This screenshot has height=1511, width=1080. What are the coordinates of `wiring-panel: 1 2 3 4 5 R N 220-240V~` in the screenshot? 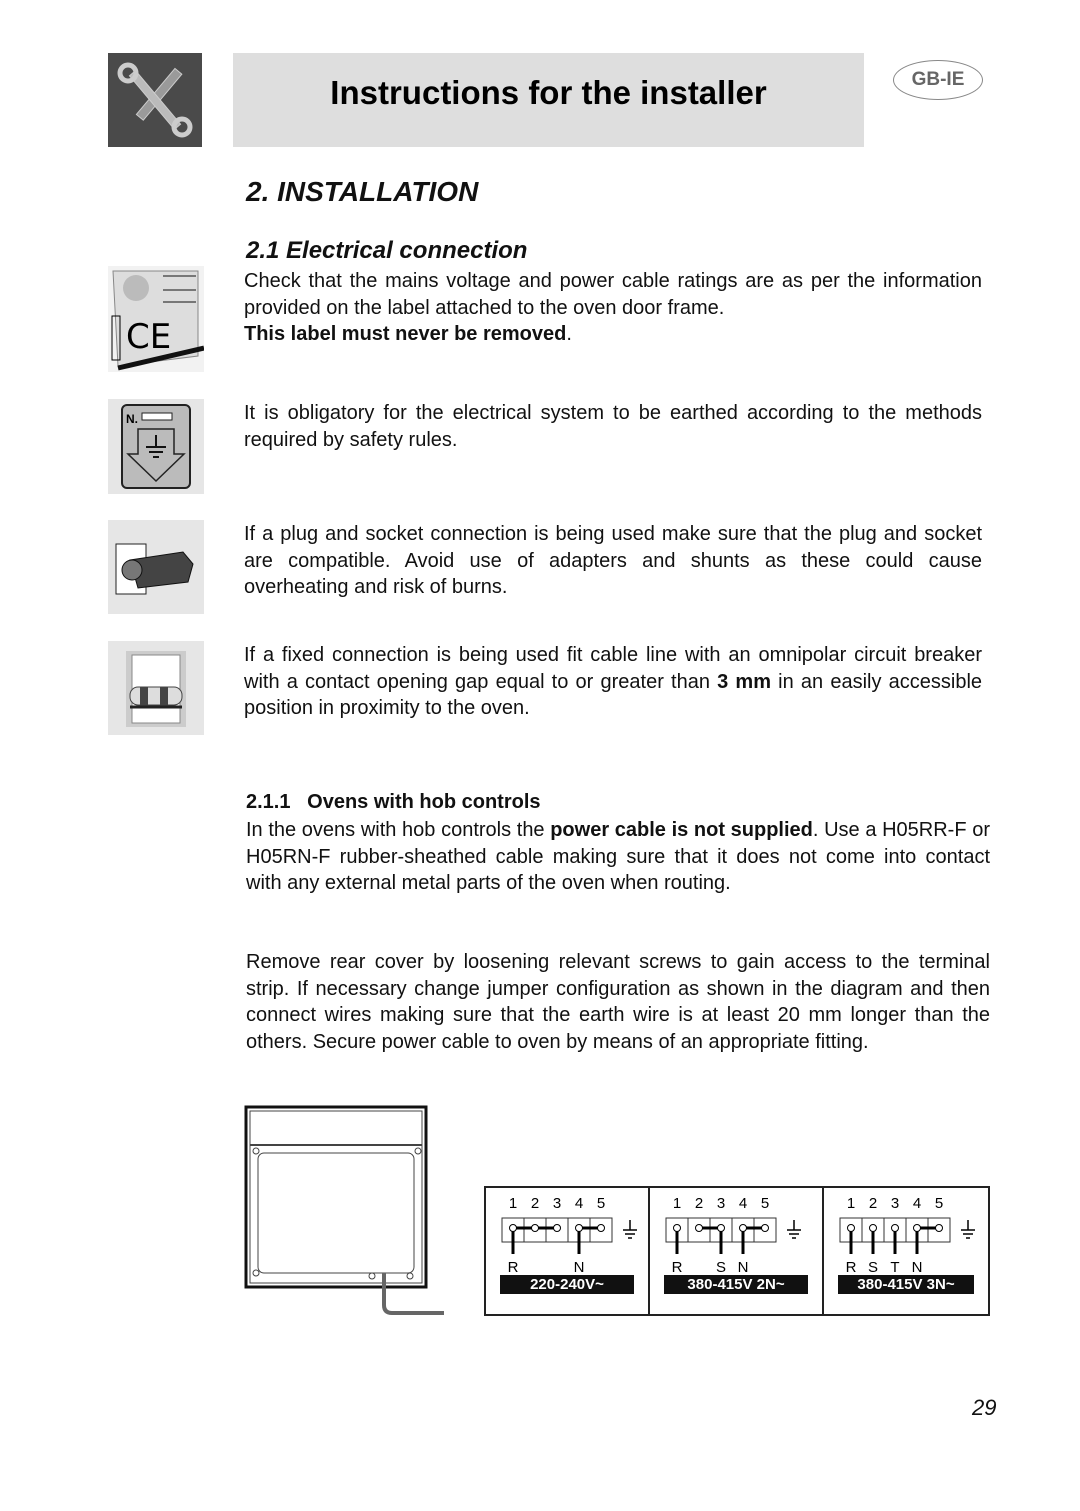 It's located at (567, 1251).